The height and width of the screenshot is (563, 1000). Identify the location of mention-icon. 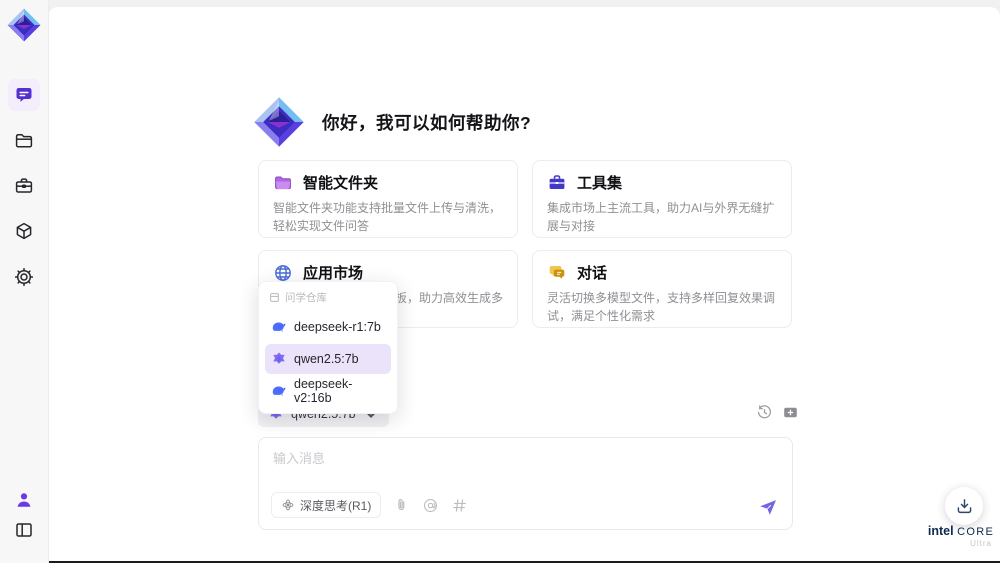
(430, 505).